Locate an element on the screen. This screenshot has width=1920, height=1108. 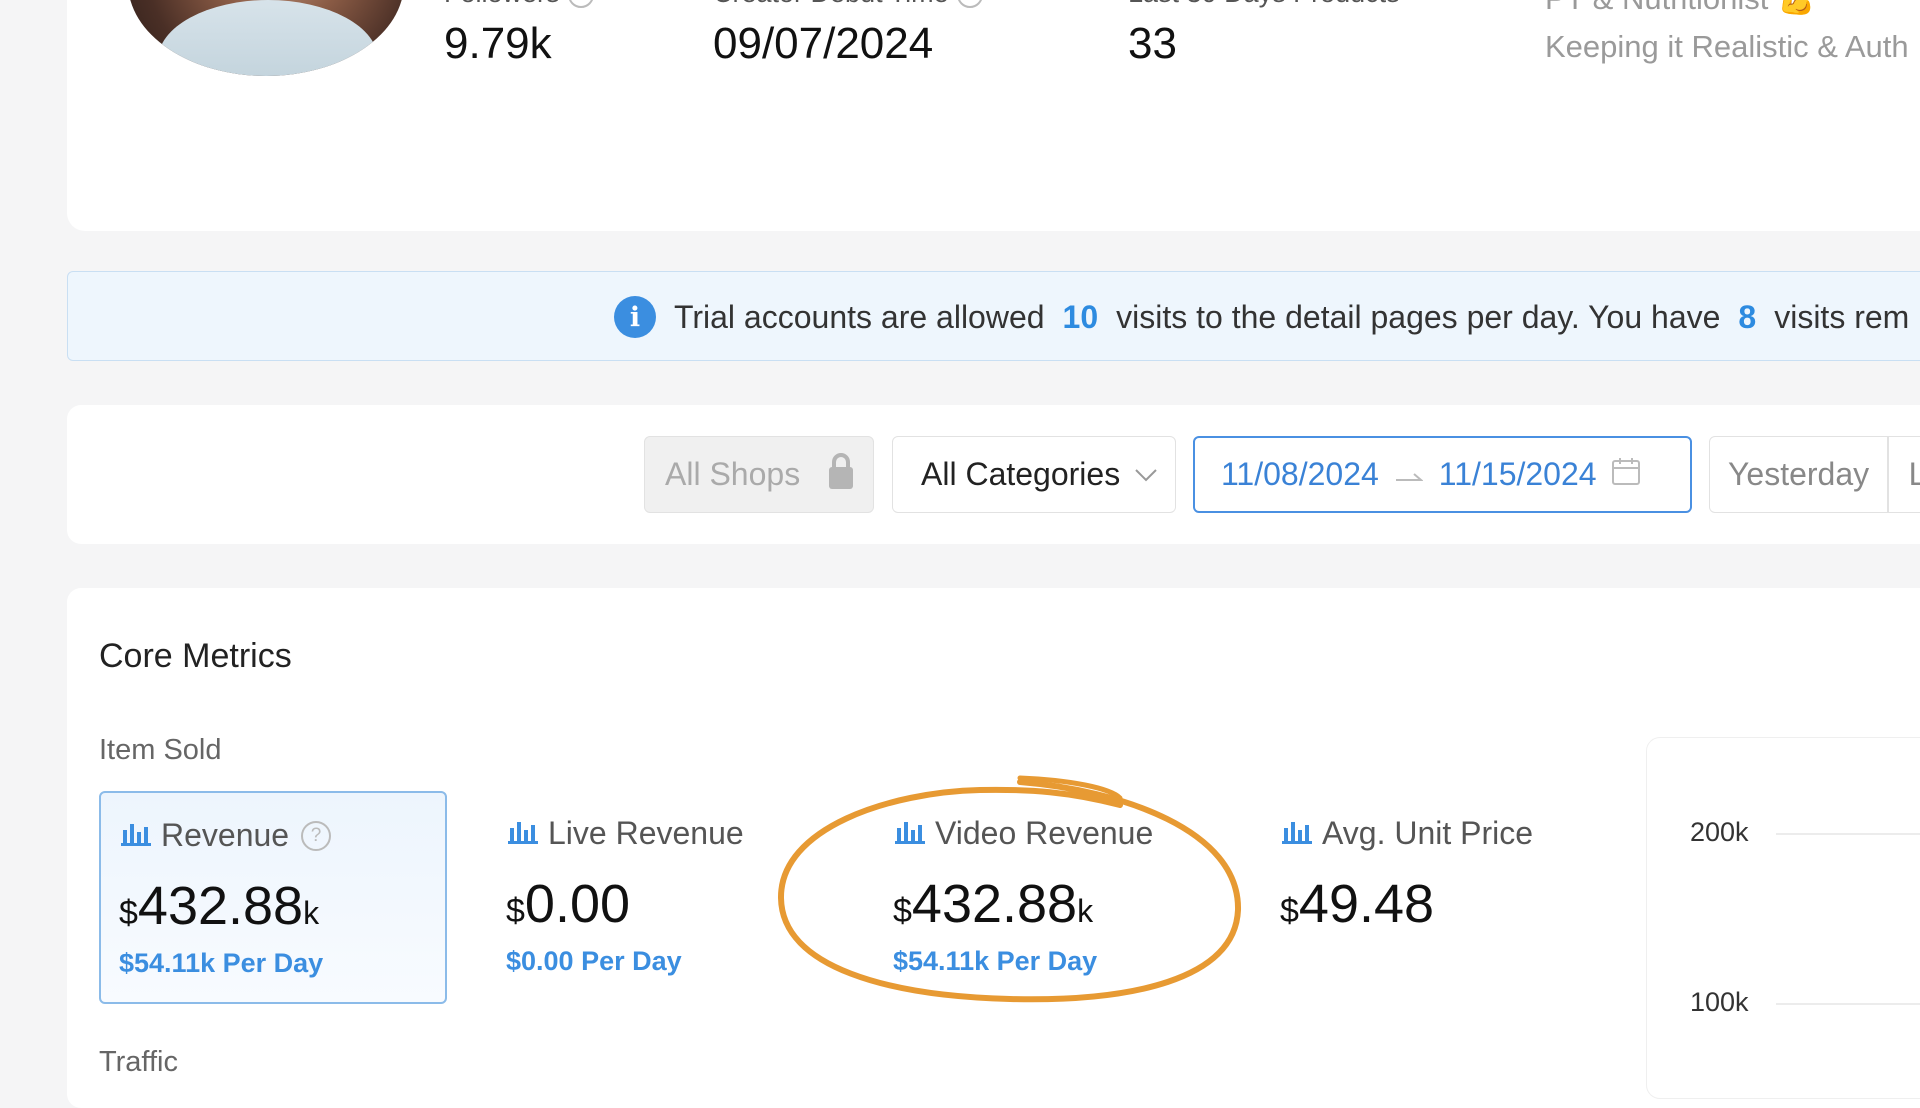
metric-suffix: k is located at coordinates (311, 913).